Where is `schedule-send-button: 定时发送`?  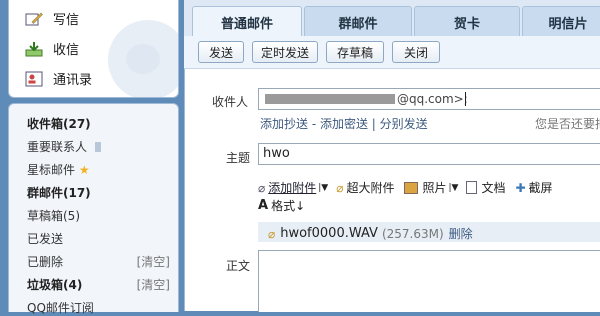
schedule-send-button: 定时发送 is located at coordinates (285, 52).